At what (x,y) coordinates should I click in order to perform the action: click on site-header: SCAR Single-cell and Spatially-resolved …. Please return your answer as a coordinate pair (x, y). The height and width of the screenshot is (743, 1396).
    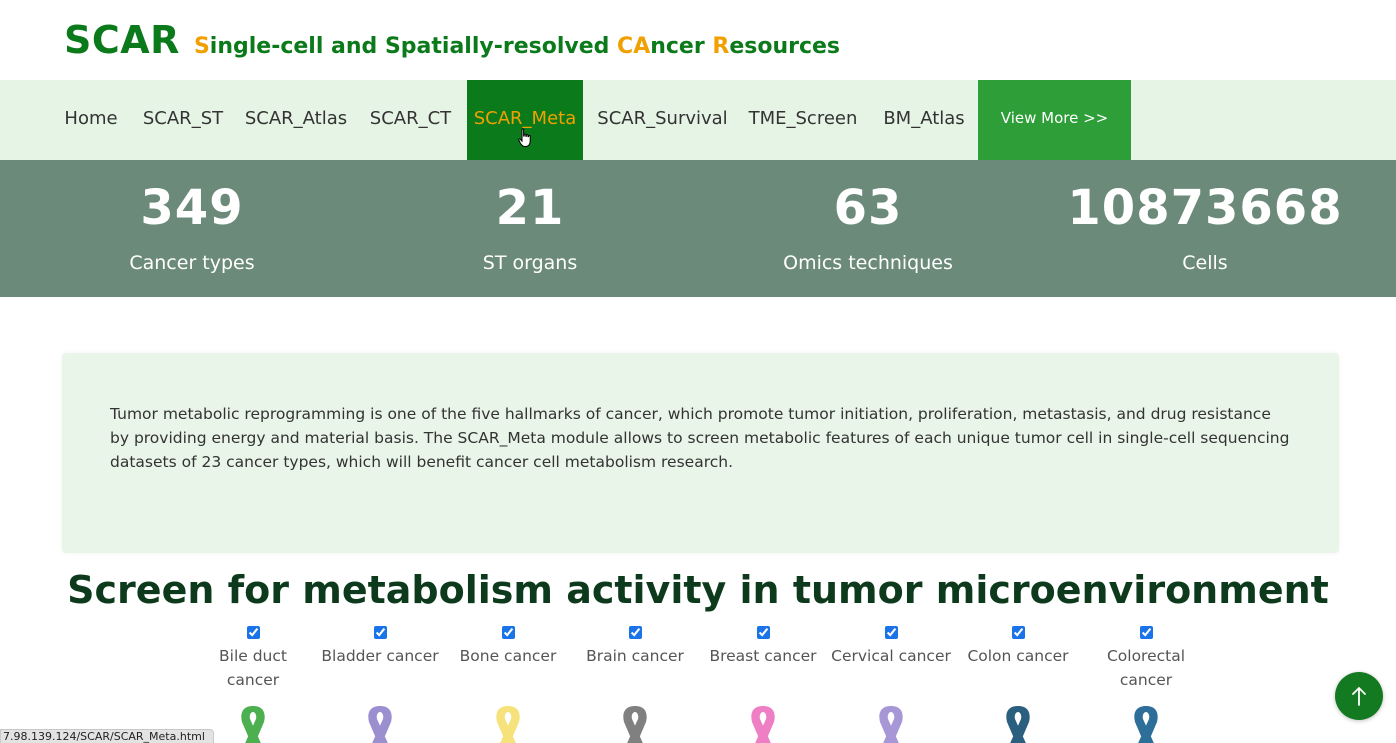
    Looking at the image, I should click on (452, 43).